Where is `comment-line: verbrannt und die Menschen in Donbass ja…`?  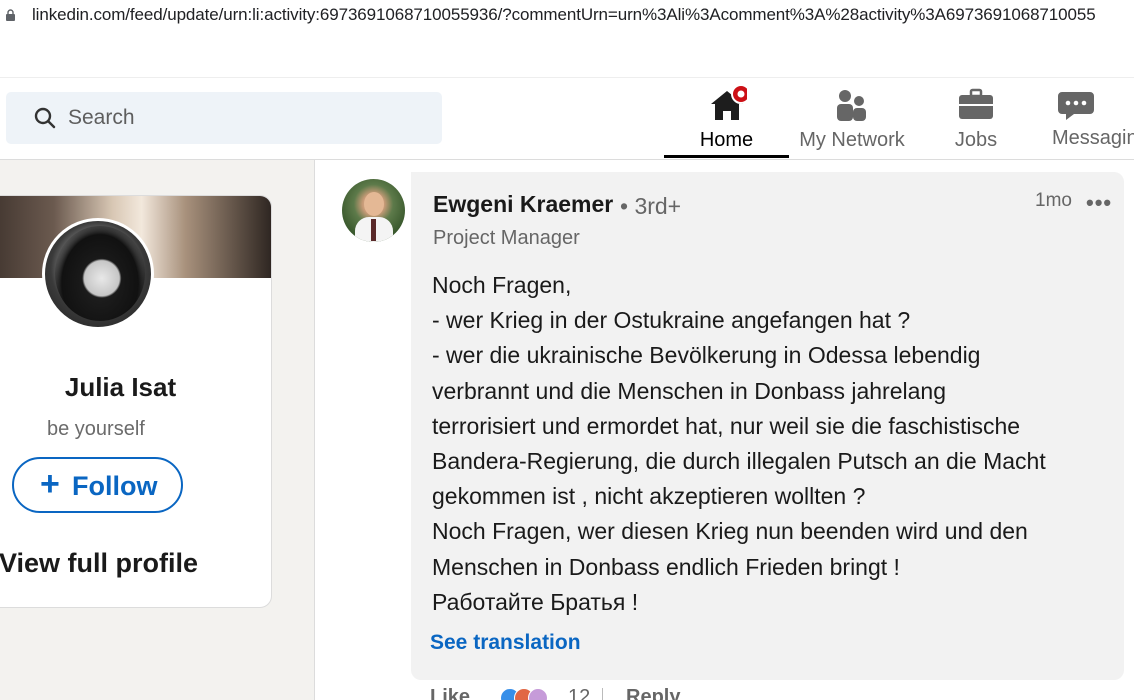
comment-line: verbrannt und die Menschen in Donbass ja… is located at coordinates (689, 390).